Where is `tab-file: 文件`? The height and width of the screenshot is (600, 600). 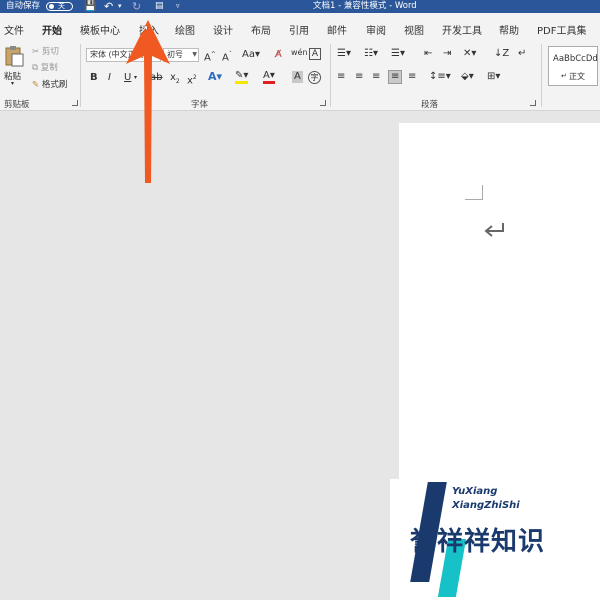
tab-file: 文件 is located at coordinates (14, 29).